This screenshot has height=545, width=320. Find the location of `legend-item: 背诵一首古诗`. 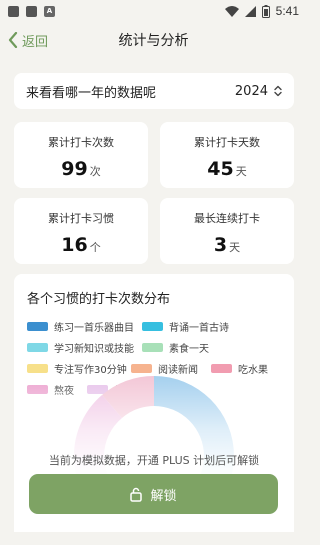

legend-item: 背诵一首古诗 is located at coordinates (199, 326).